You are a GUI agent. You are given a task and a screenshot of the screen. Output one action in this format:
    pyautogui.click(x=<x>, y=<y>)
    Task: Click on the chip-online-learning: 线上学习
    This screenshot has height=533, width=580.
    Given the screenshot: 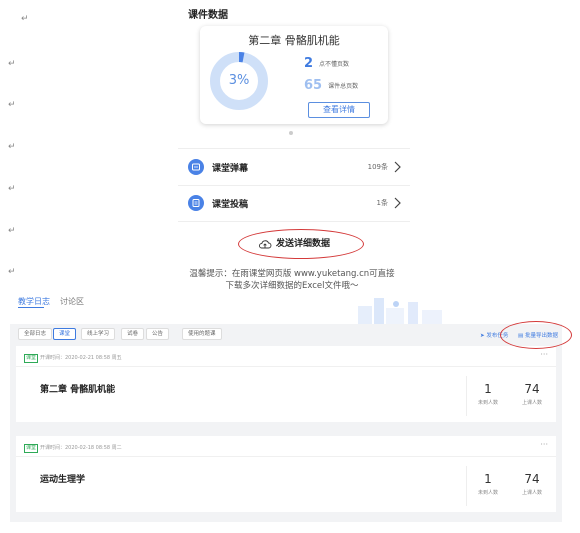 What is the action you would take?
    pyautogui.click(x=98, y=334)
    